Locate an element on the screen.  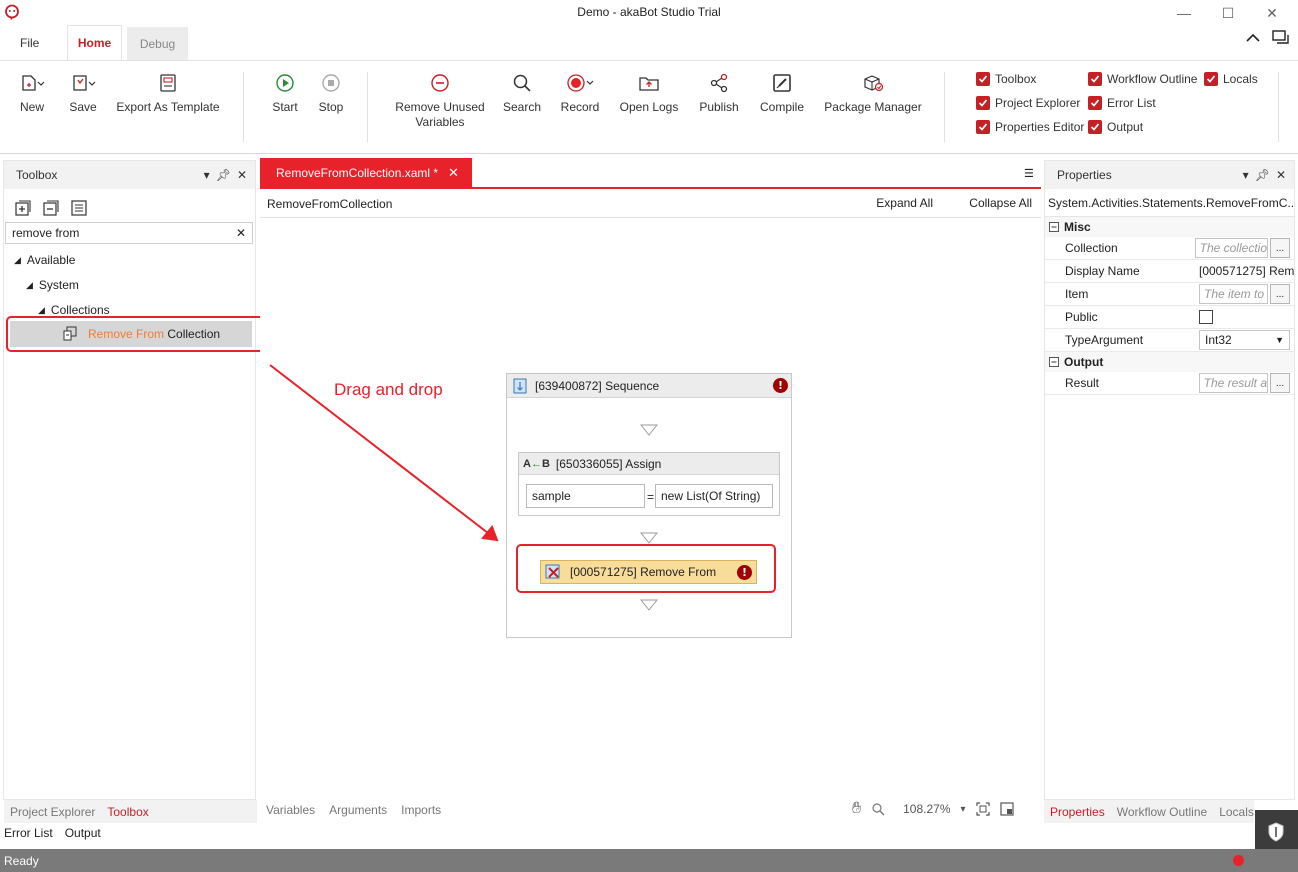
category-output: Output is located at coordinates (1169, 362).